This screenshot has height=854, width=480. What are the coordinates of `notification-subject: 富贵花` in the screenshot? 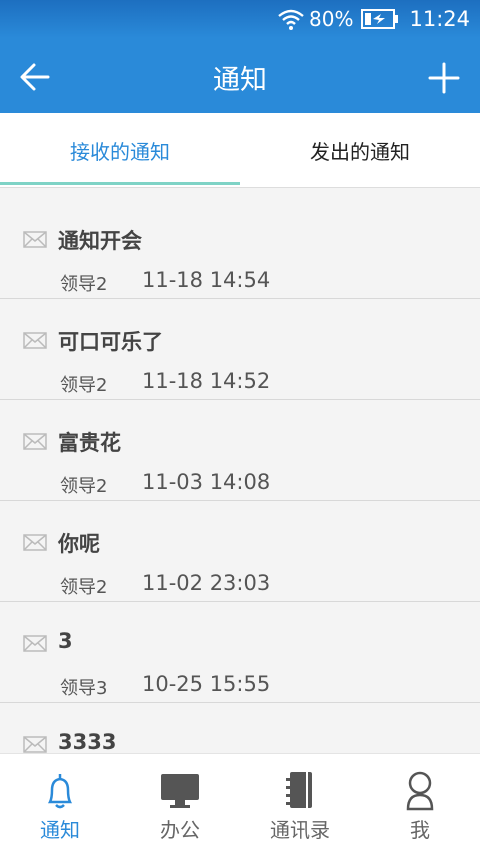 It's located at (89, 443).